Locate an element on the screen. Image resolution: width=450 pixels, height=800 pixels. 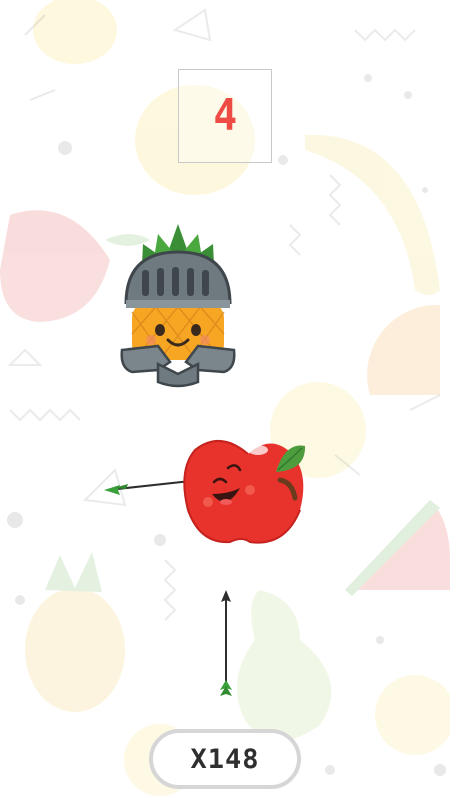
pineapple-knight-boss is located at coordinates (178, 306).